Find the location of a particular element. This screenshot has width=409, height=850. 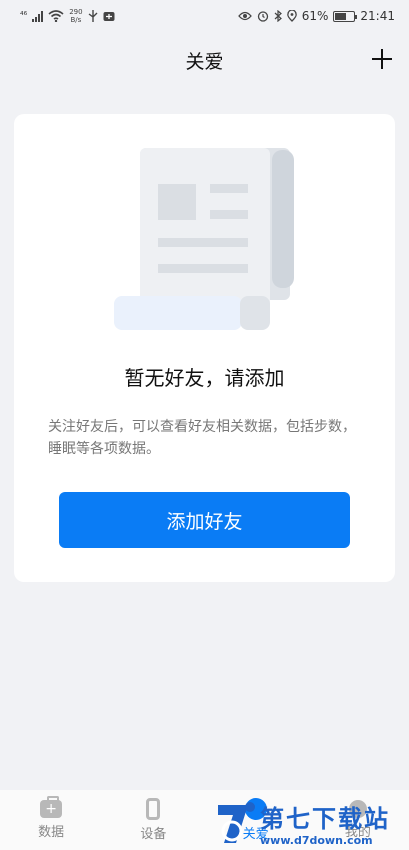

net-speed-unit: B/s is located at coordinates (76, 20).